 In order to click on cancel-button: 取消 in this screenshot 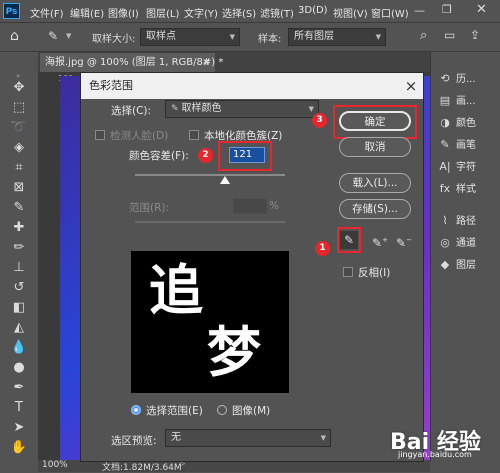, I will do `click(375, 147)`.